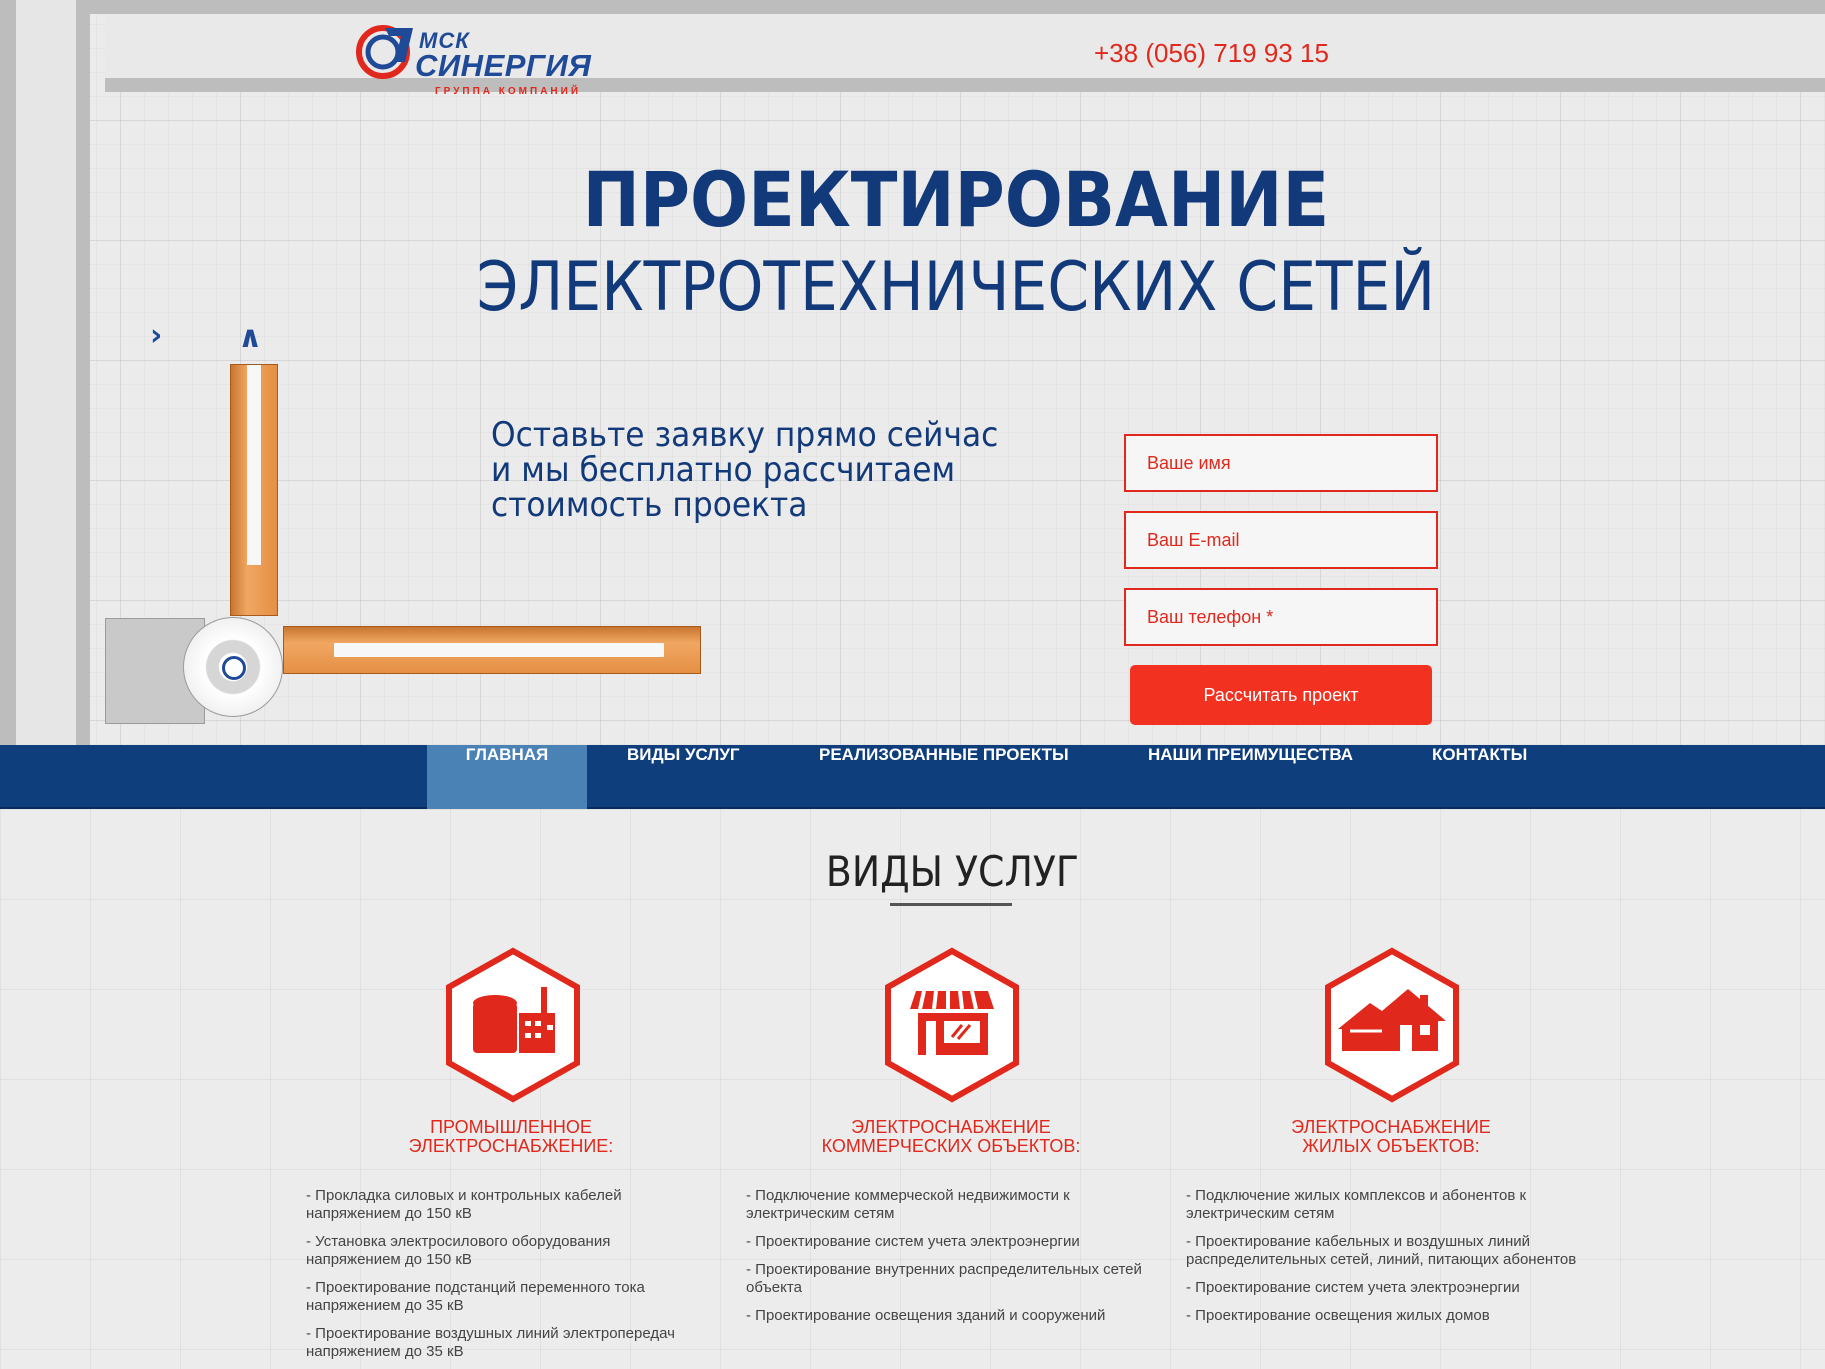  What do you see at coordinates (952, 1025) in the screenshot?
I see `shop-icon` at bounding box center [952, 1025].